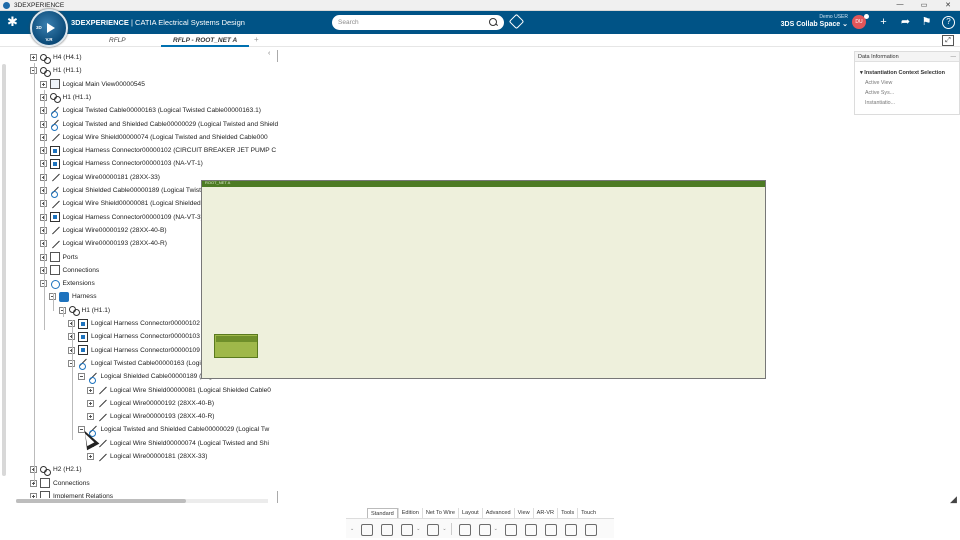 Image resolution: width=960 pixels, height=540 pixels. What do you see at coordinates (352, 529) in the screenshot?
I see `toolbar-scroll-icon: ⌄` at bounding box center [352, 529].